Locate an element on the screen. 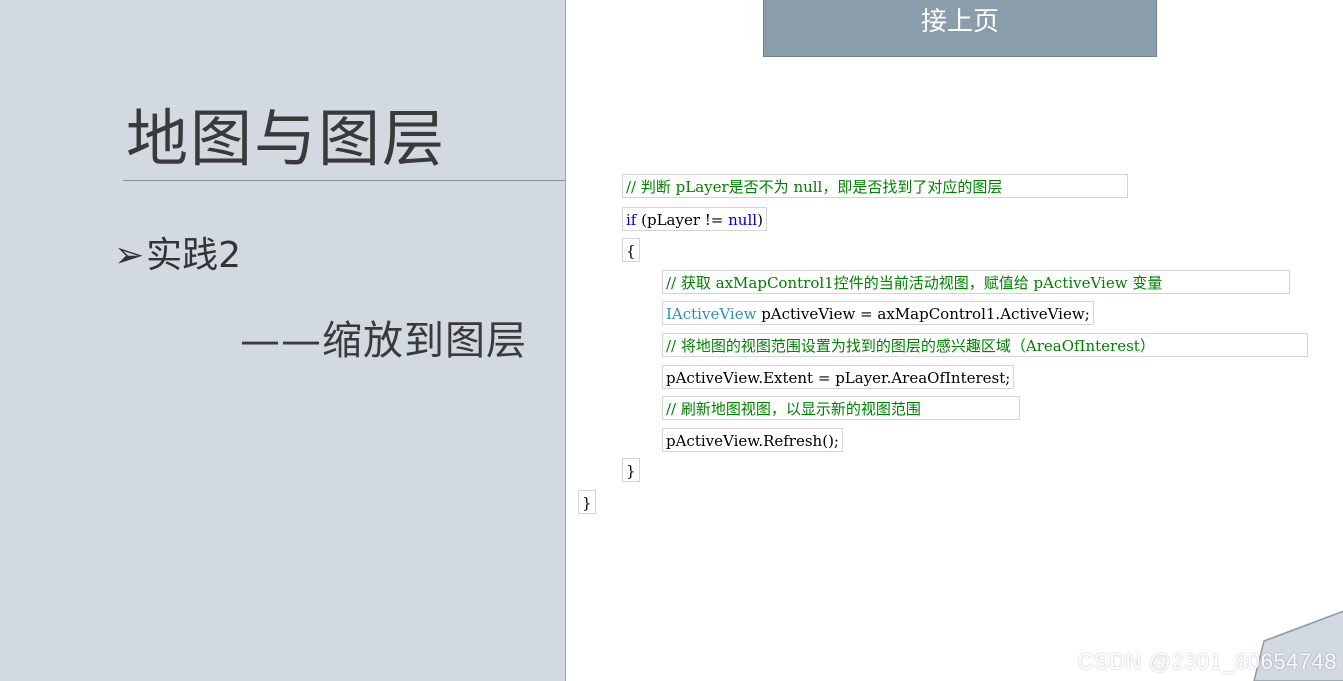 This screenshot has width=1343, height=681. code-keyword: null is located at coordinates (743, 220).